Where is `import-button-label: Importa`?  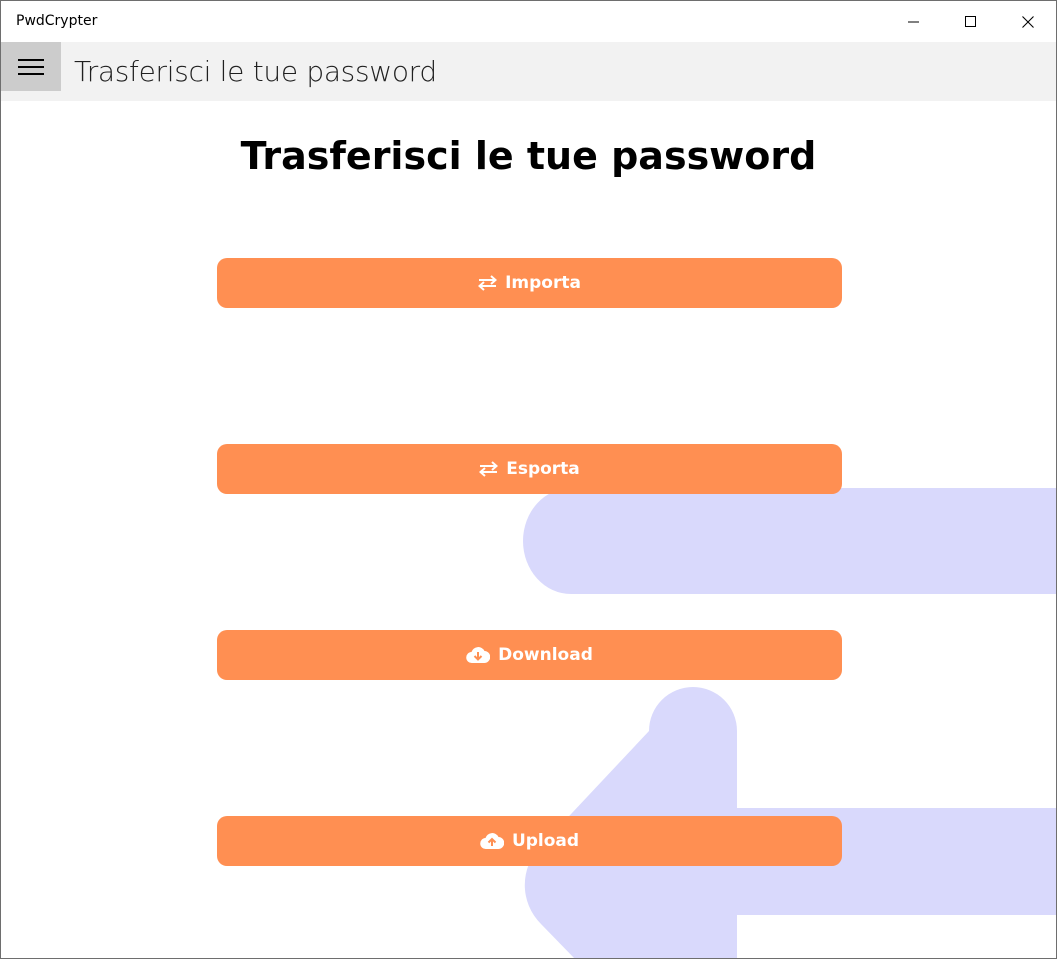
import-button-label: Importa is located at coordinates (543, 283).